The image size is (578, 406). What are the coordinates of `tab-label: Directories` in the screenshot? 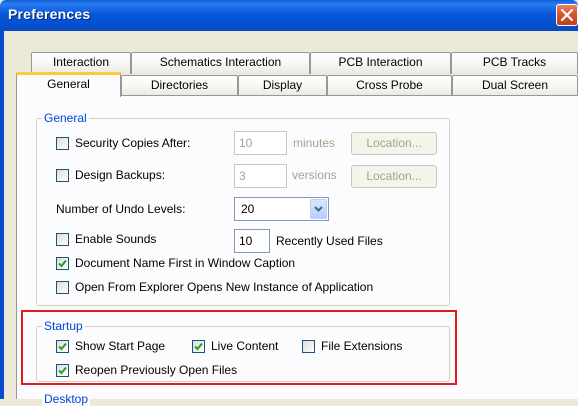 It's located at (179, 85).